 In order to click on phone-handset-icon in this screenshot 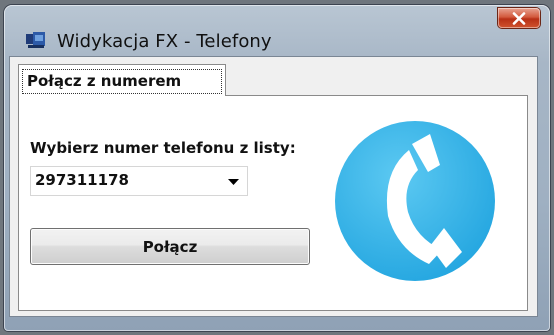, I will do `click(415, 201)`.